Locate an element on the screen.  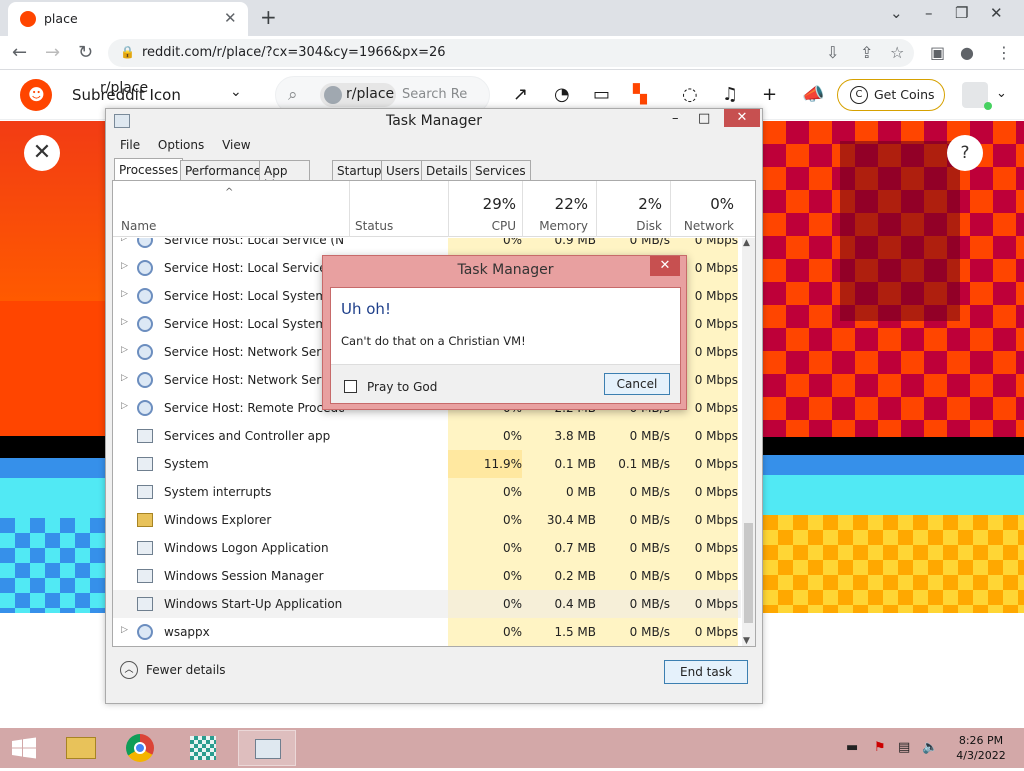
volume-muted-icon: 🔈 is located at coordinates (930, 747).